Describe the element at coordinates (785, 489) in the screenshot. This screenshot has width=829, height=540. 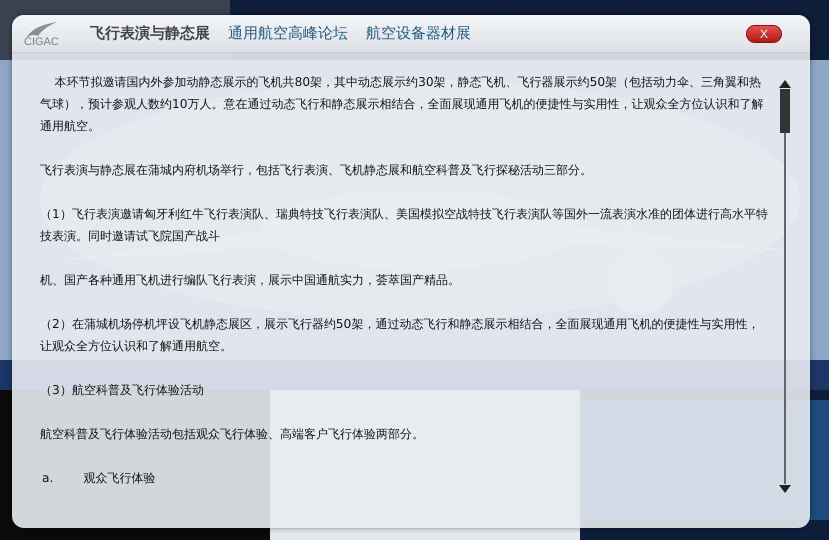
I see `down-arrow-icon` at that location.